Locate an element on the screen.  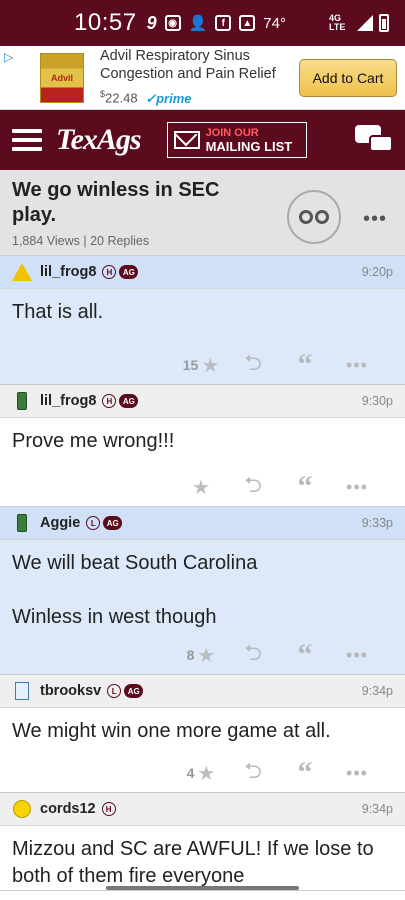
image-icon: ▲ is located at coordinates (247, 23).